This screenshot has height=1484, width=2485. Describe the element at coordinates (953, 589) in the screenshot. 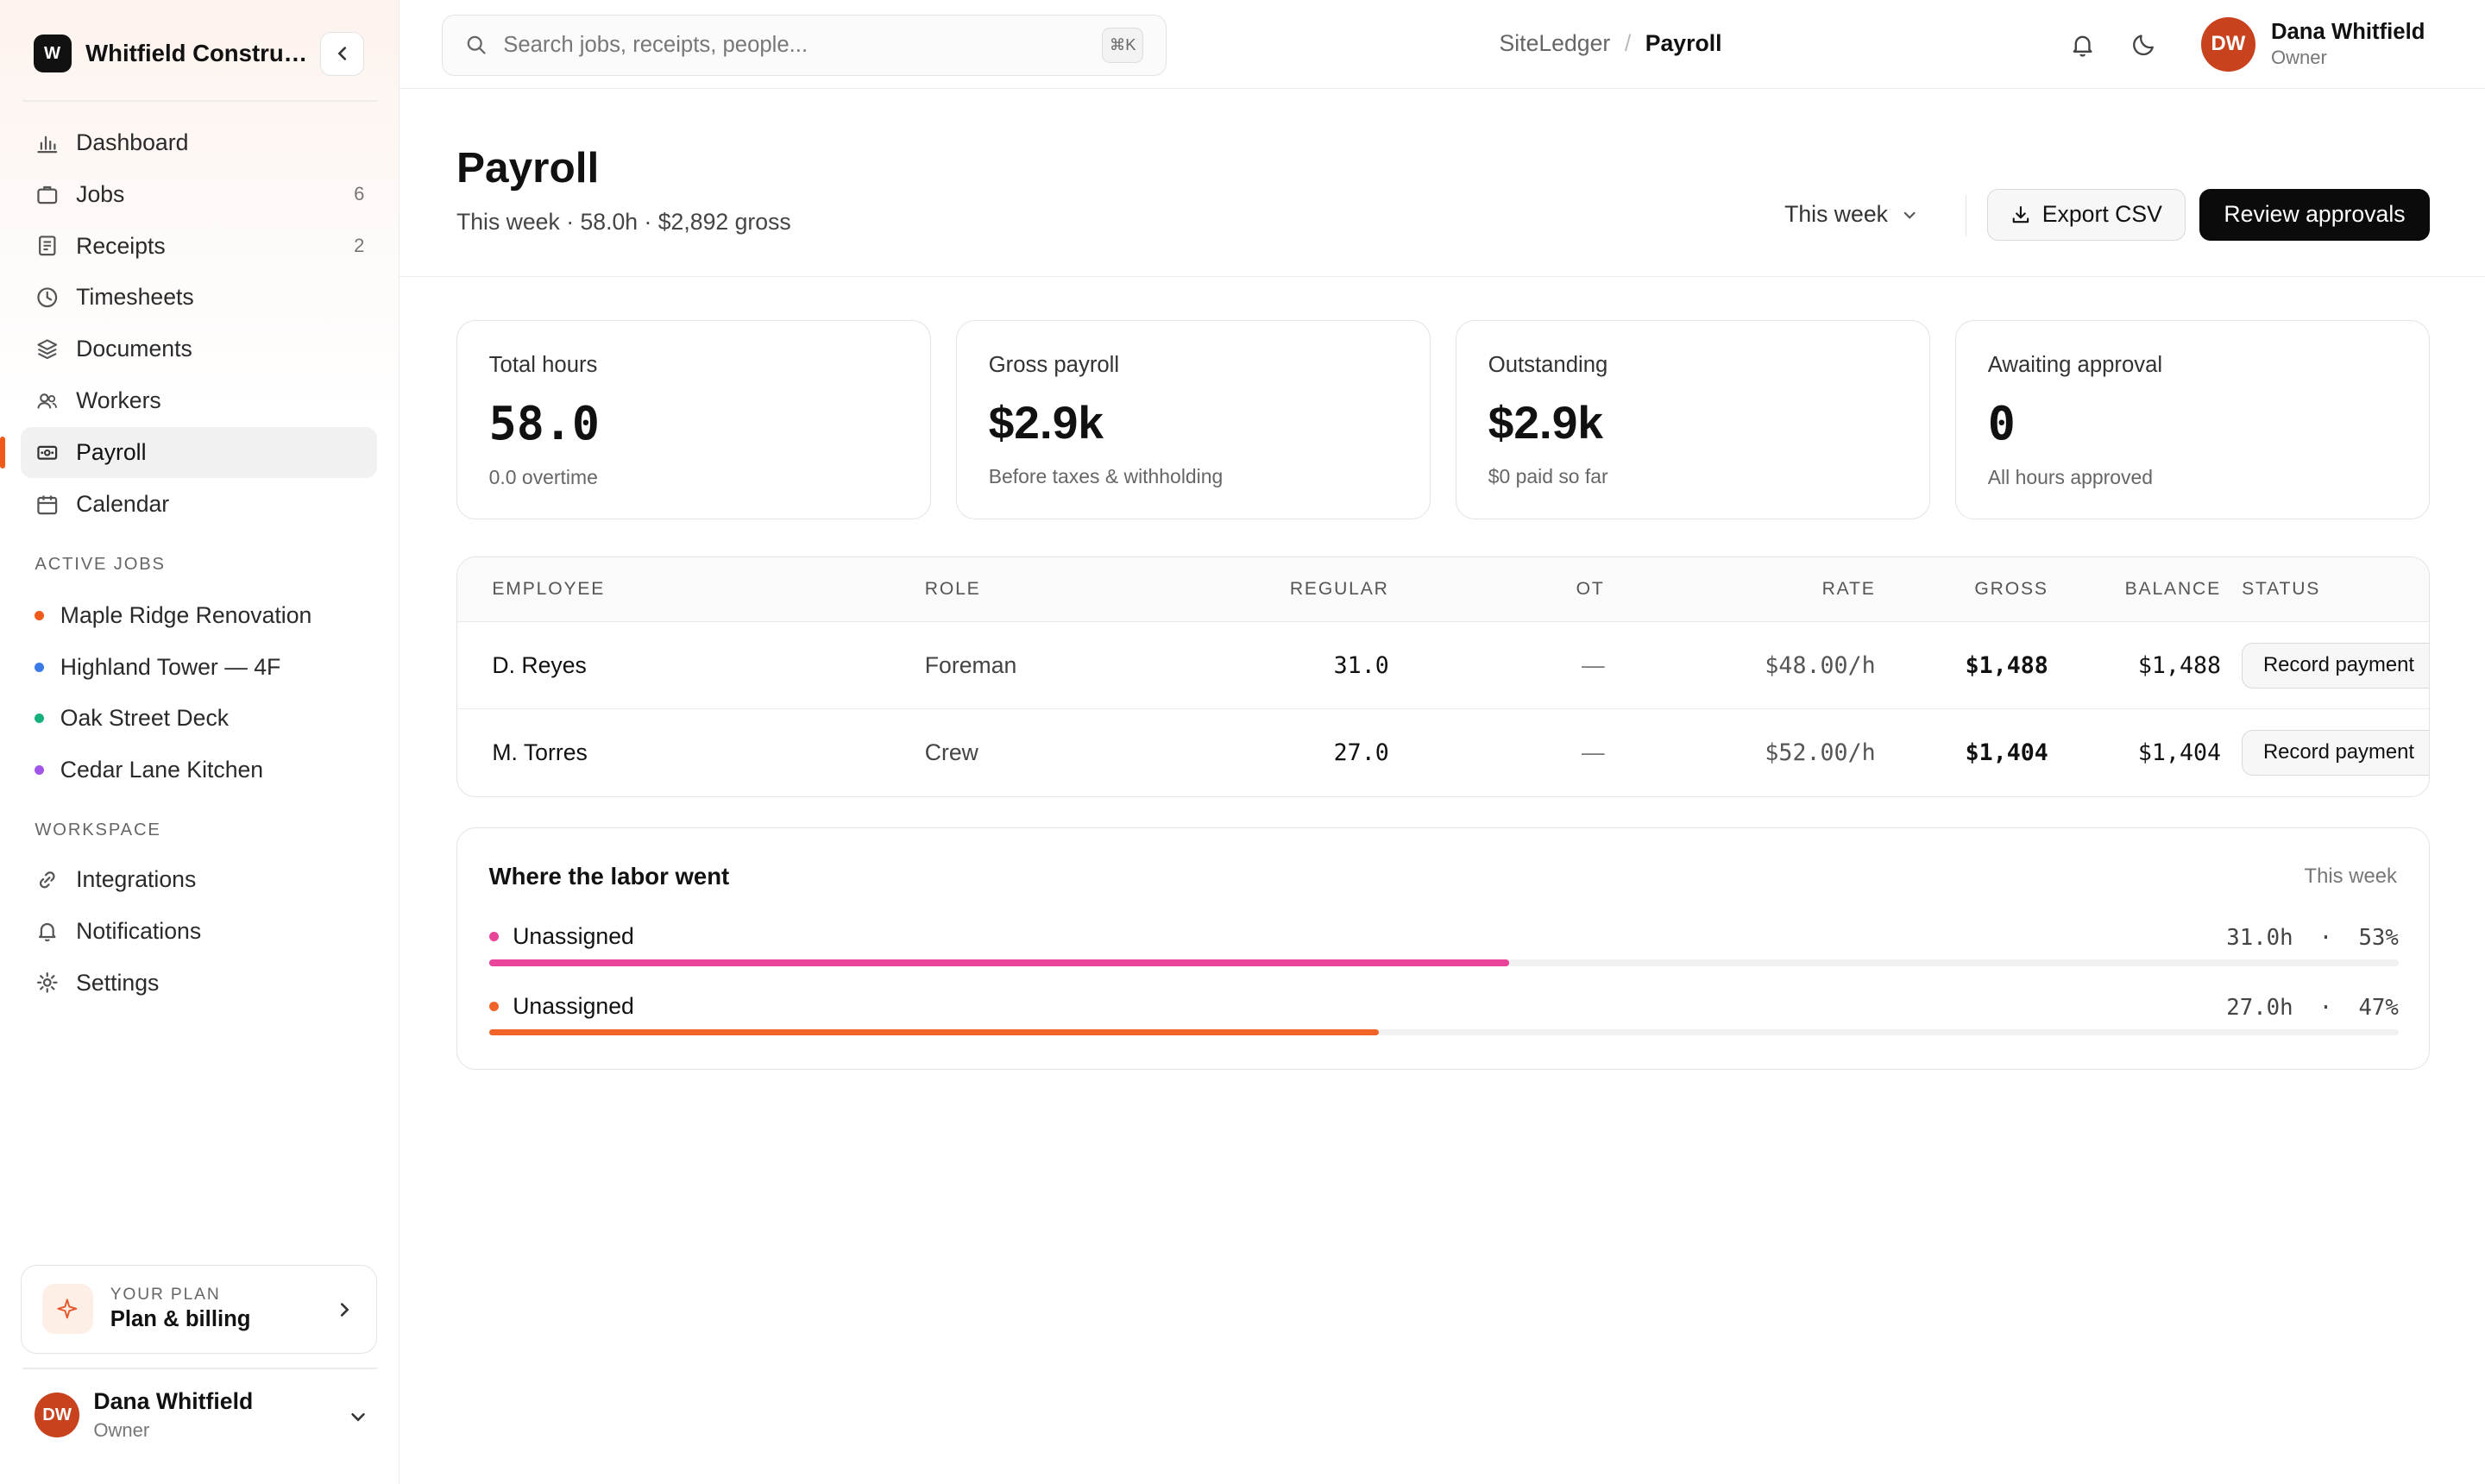

I see `column-header-role: ROLE` at that location.